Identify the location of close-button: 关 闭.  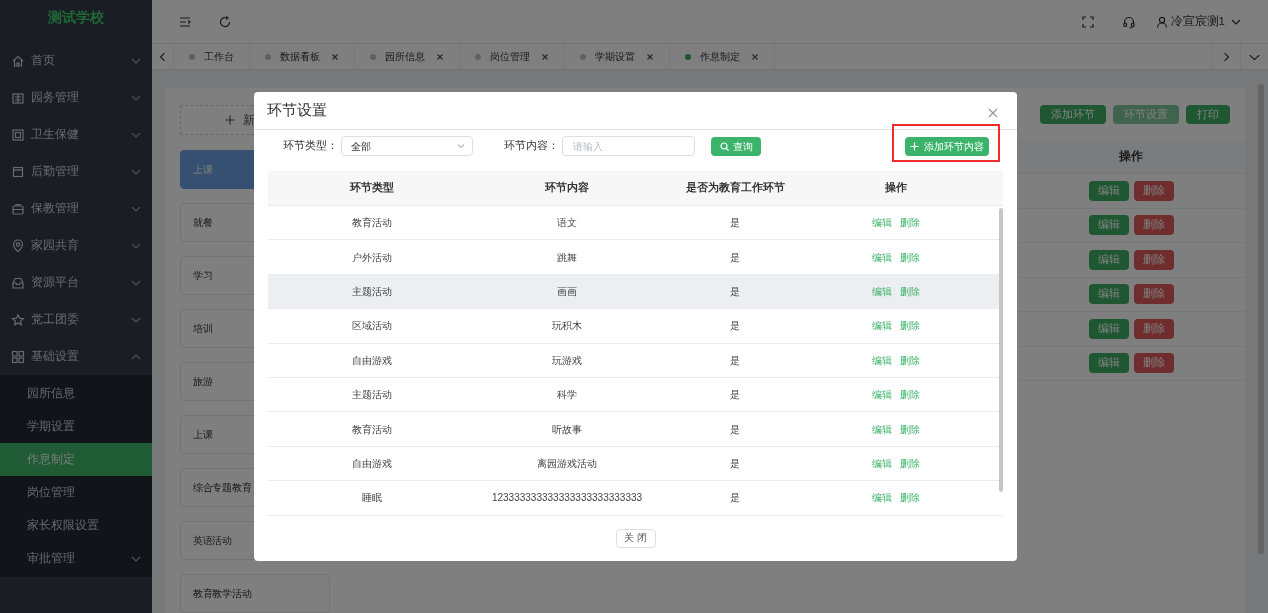
(635, 538).